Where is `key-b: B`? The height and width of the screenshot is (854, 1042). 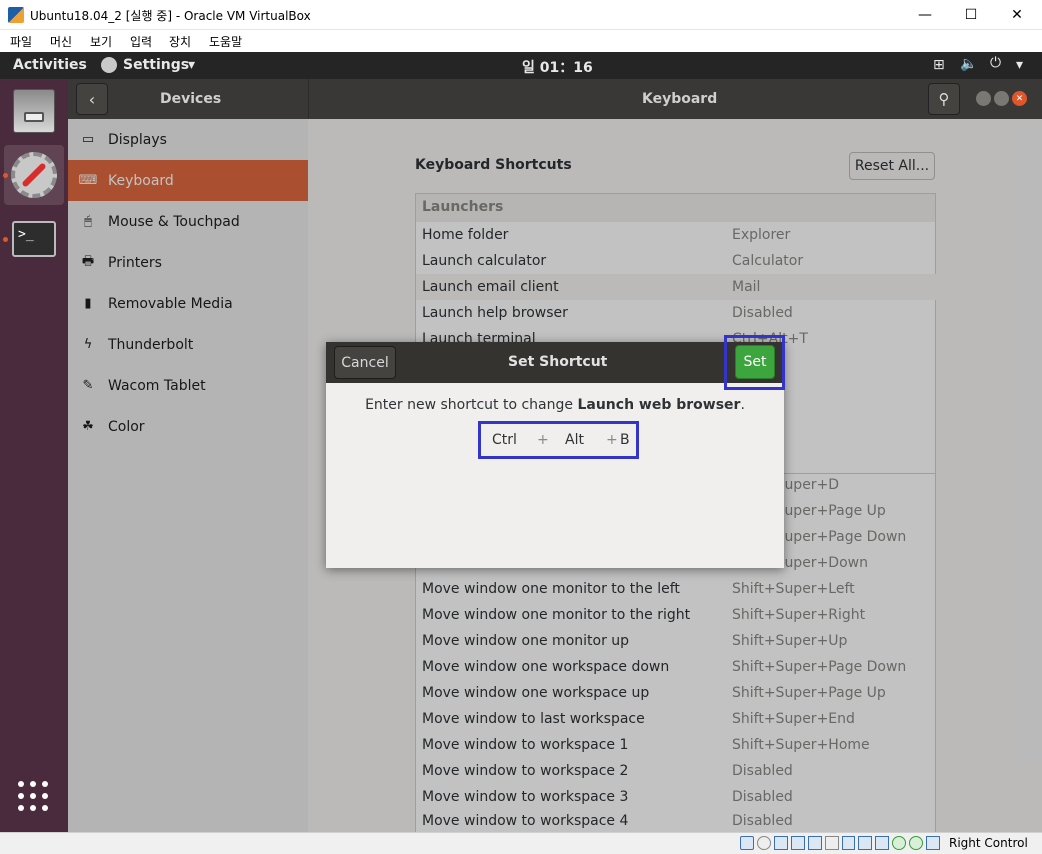 key-b: B is located at coordinates (625, 440).